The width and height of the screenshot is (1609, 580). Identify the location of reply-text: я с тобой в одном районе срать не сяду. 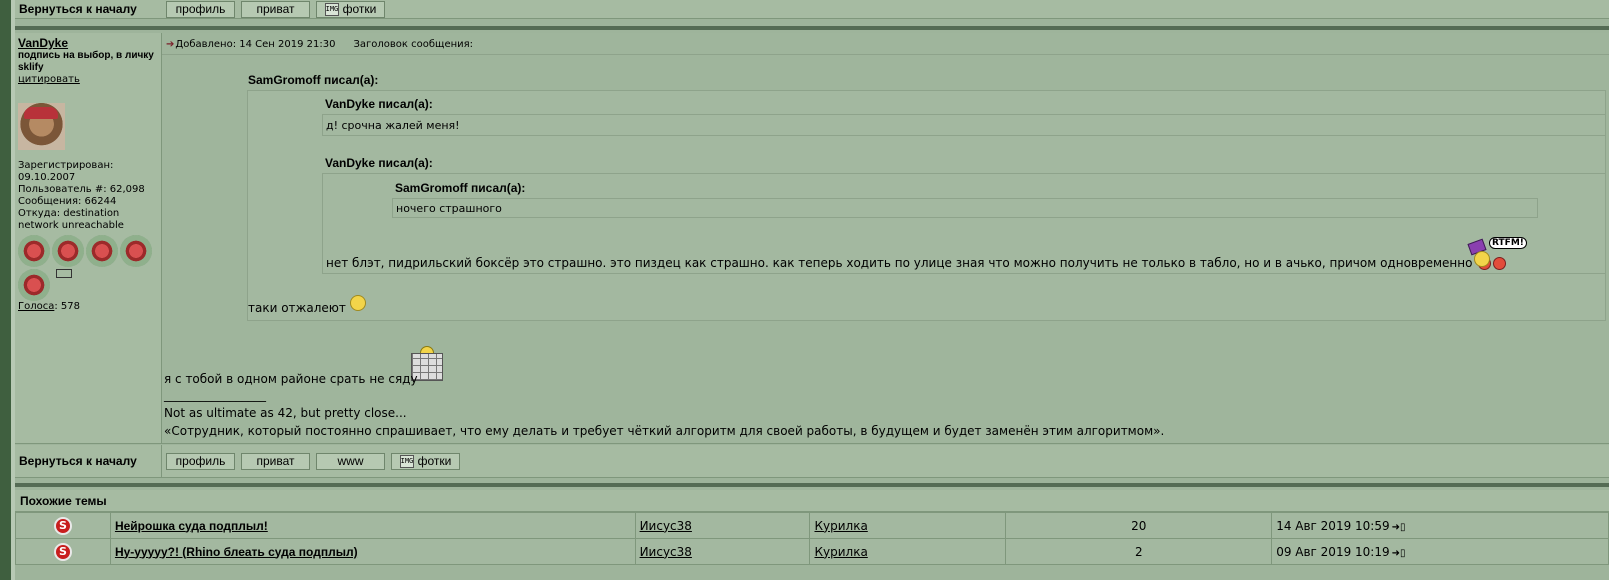
(291, 379).